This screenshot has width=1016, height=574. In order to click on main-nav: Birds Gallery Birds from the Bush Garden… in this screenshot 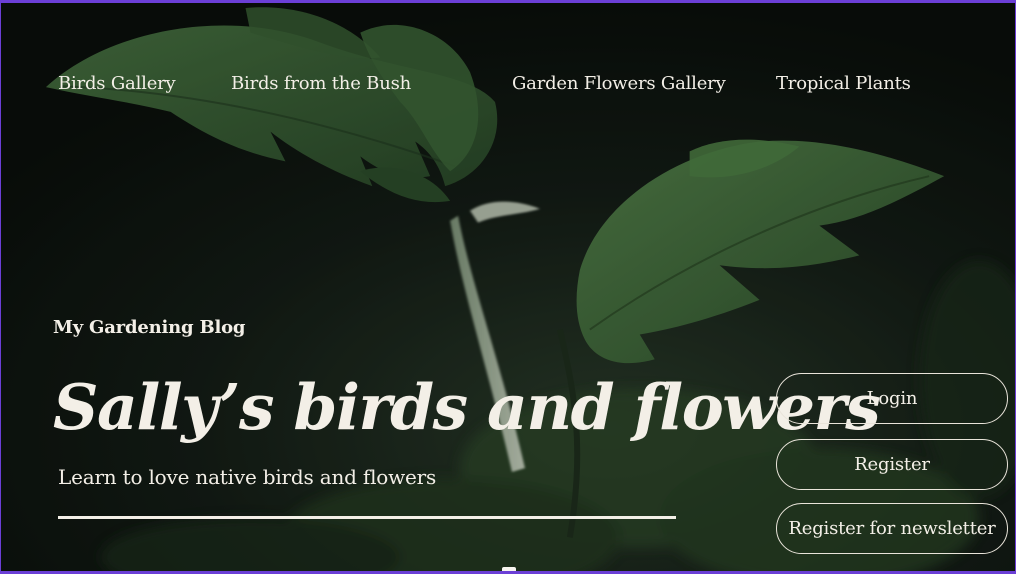, I will do `click(508, 87)`.